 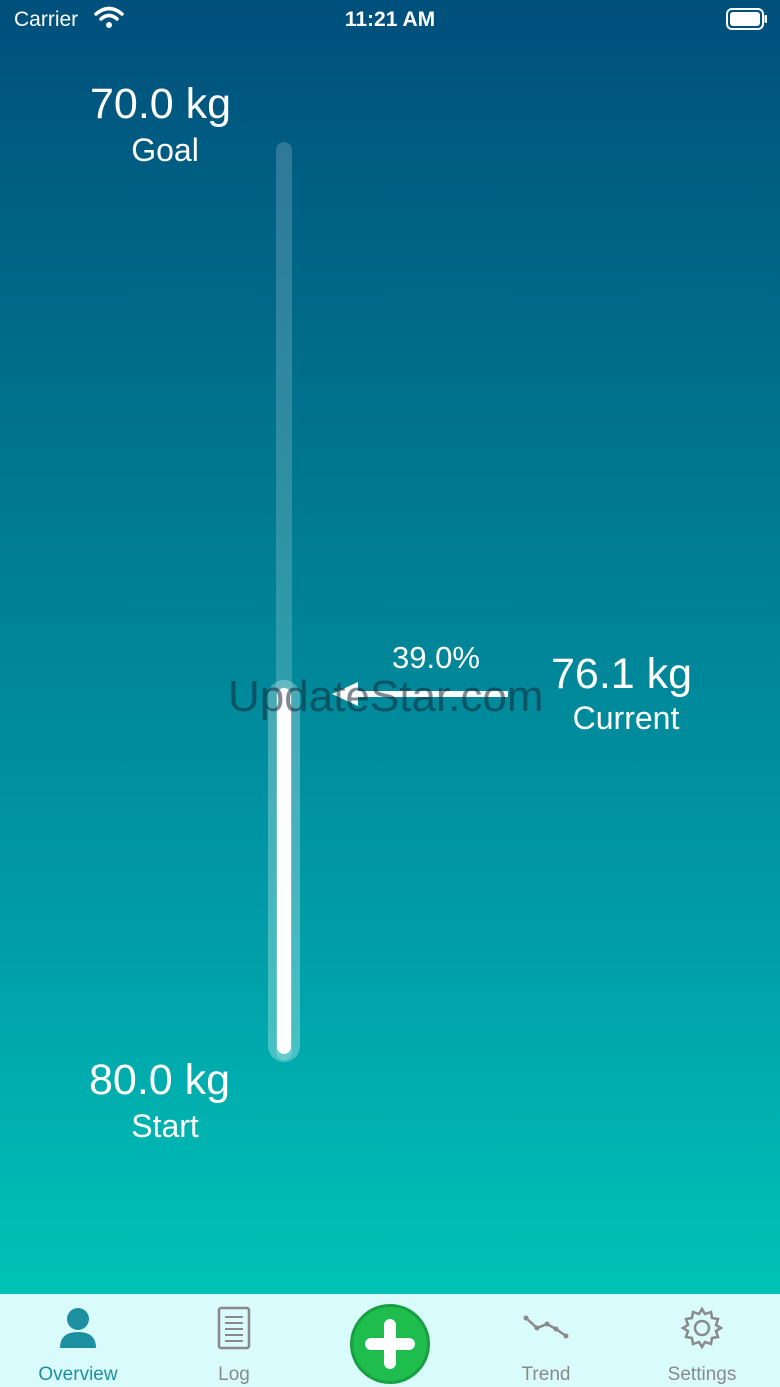 What do you see at coordinates (234, 1330) in the screenshot?
I see `document-icon` at bounding box center [234, 1330].